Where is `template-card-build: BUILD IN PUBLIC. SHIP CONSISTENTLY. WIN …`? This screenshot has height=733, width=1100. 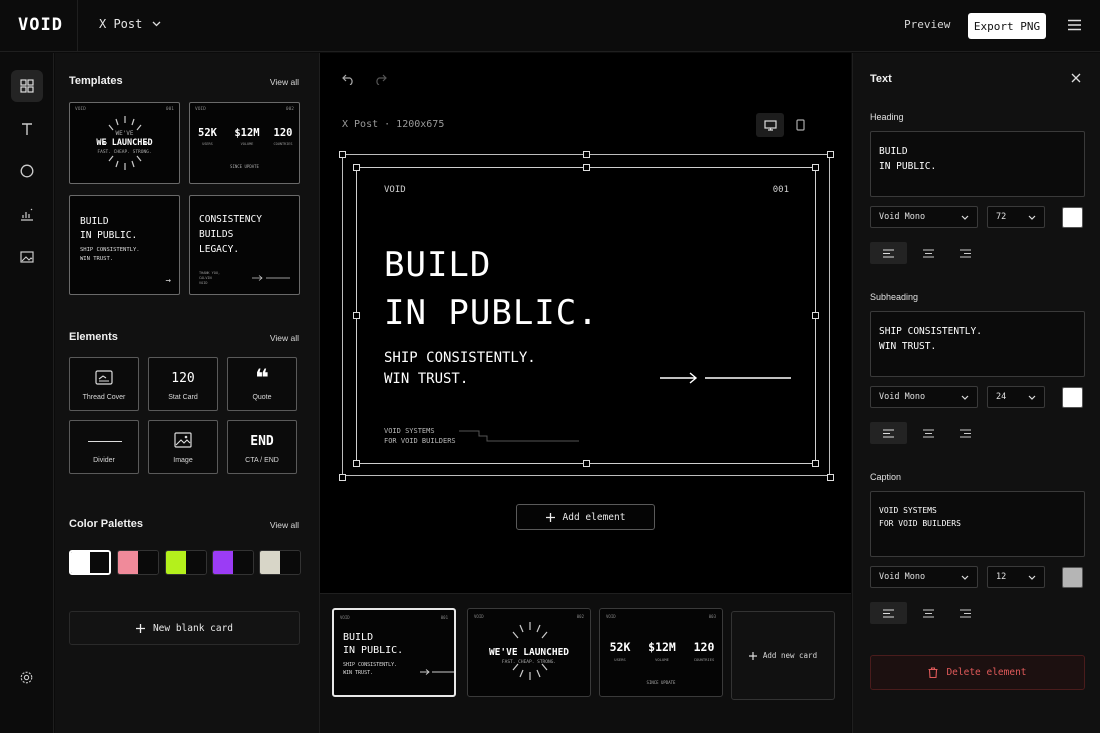 template-card-build: BUILD IN PUBLIC. SHIP CONSISTENTLY. WIN … is located at coordinates (124, 245).